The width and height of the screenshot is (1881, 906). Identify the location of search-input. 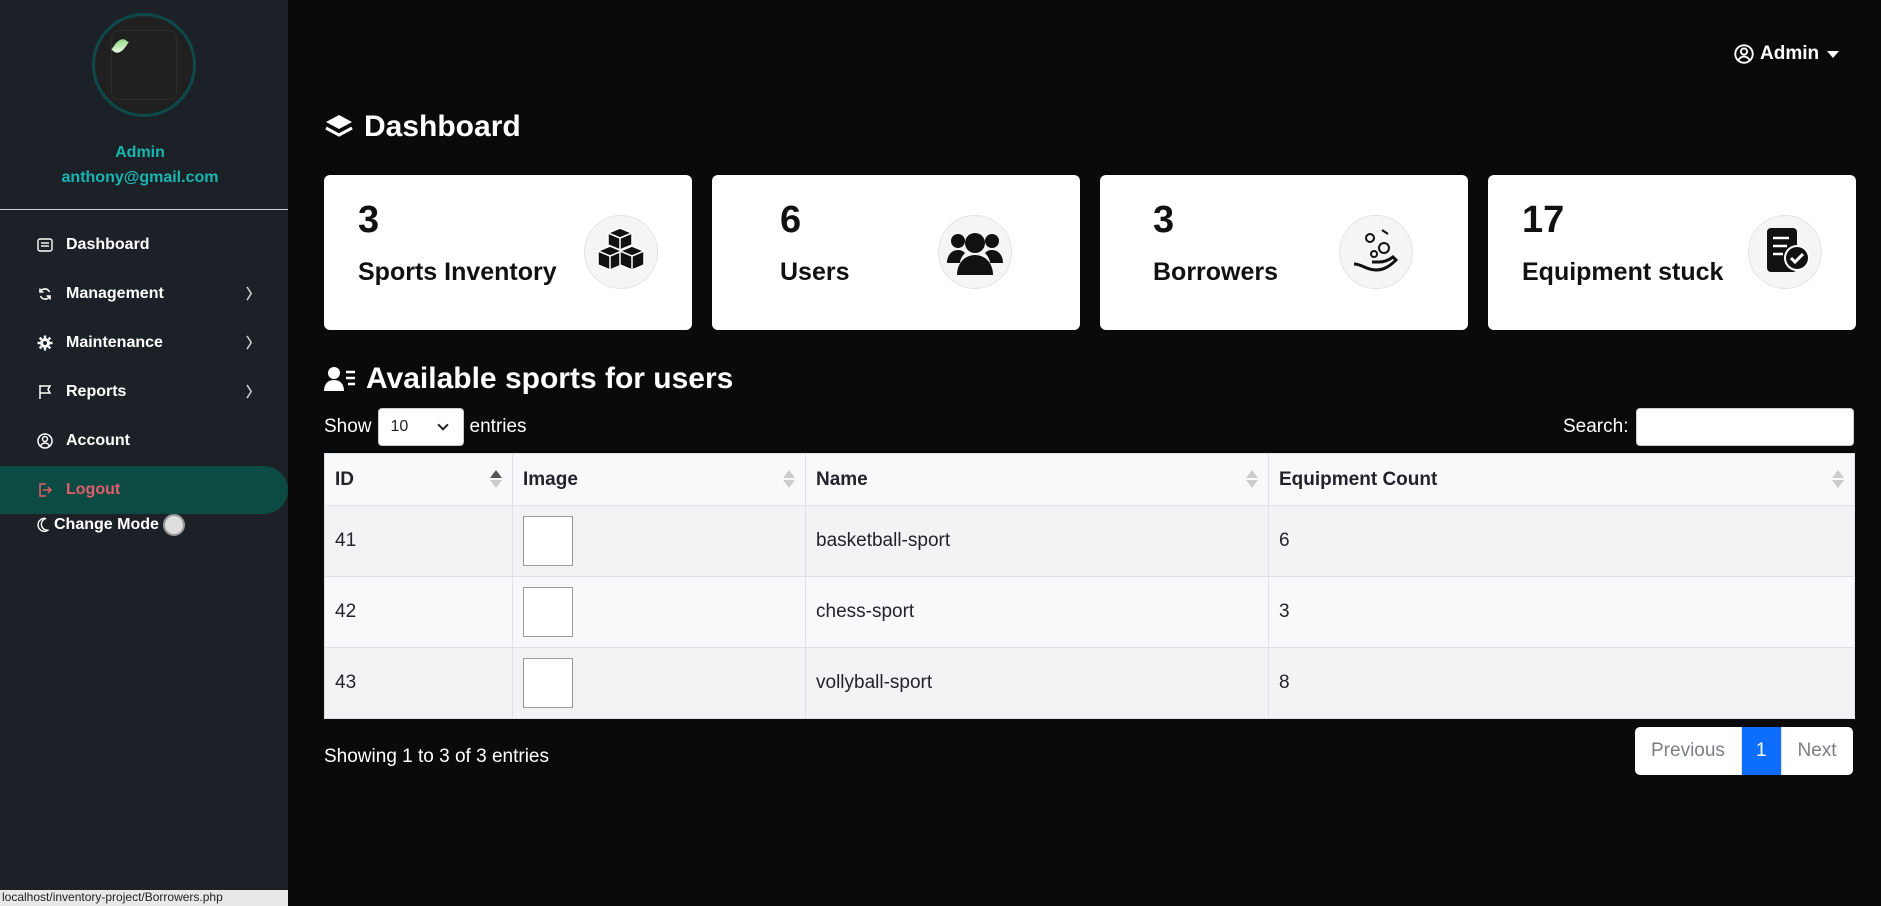
(1745, 427).